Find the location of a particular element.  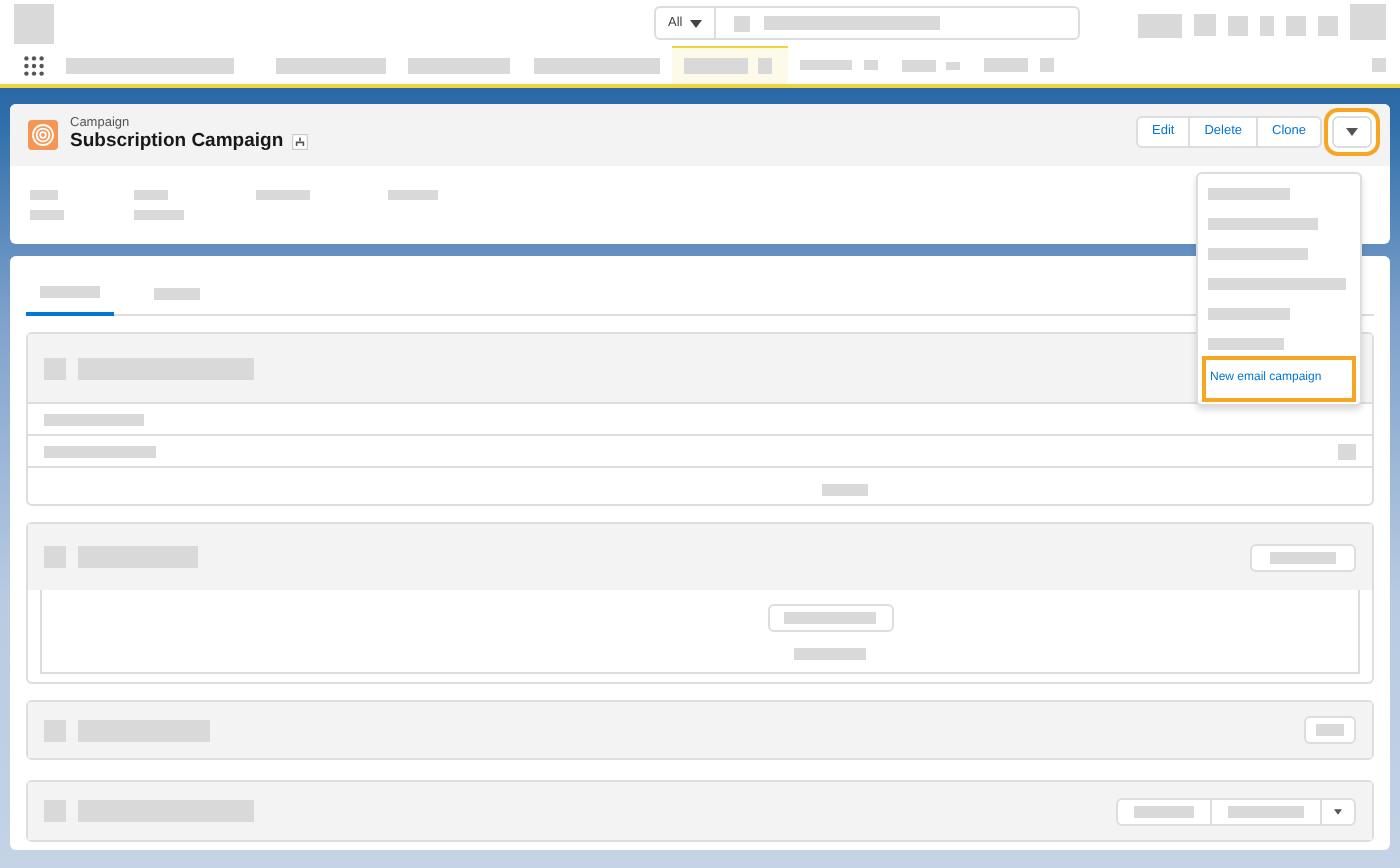

dropdown-button is located at coordinates (1338, 811).